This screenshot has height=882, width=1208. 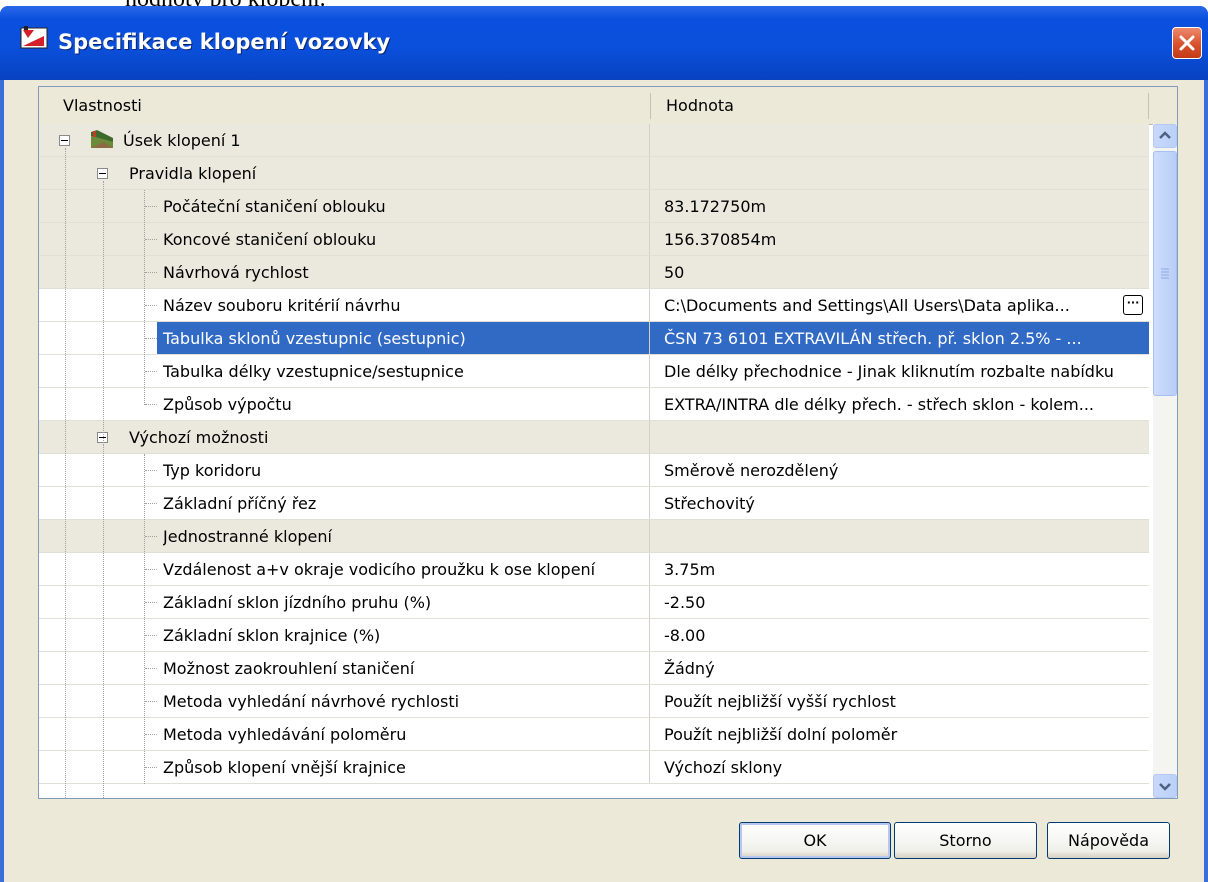 I want to click on property-value-text: 156.370854m, so click(x=720, y=239).